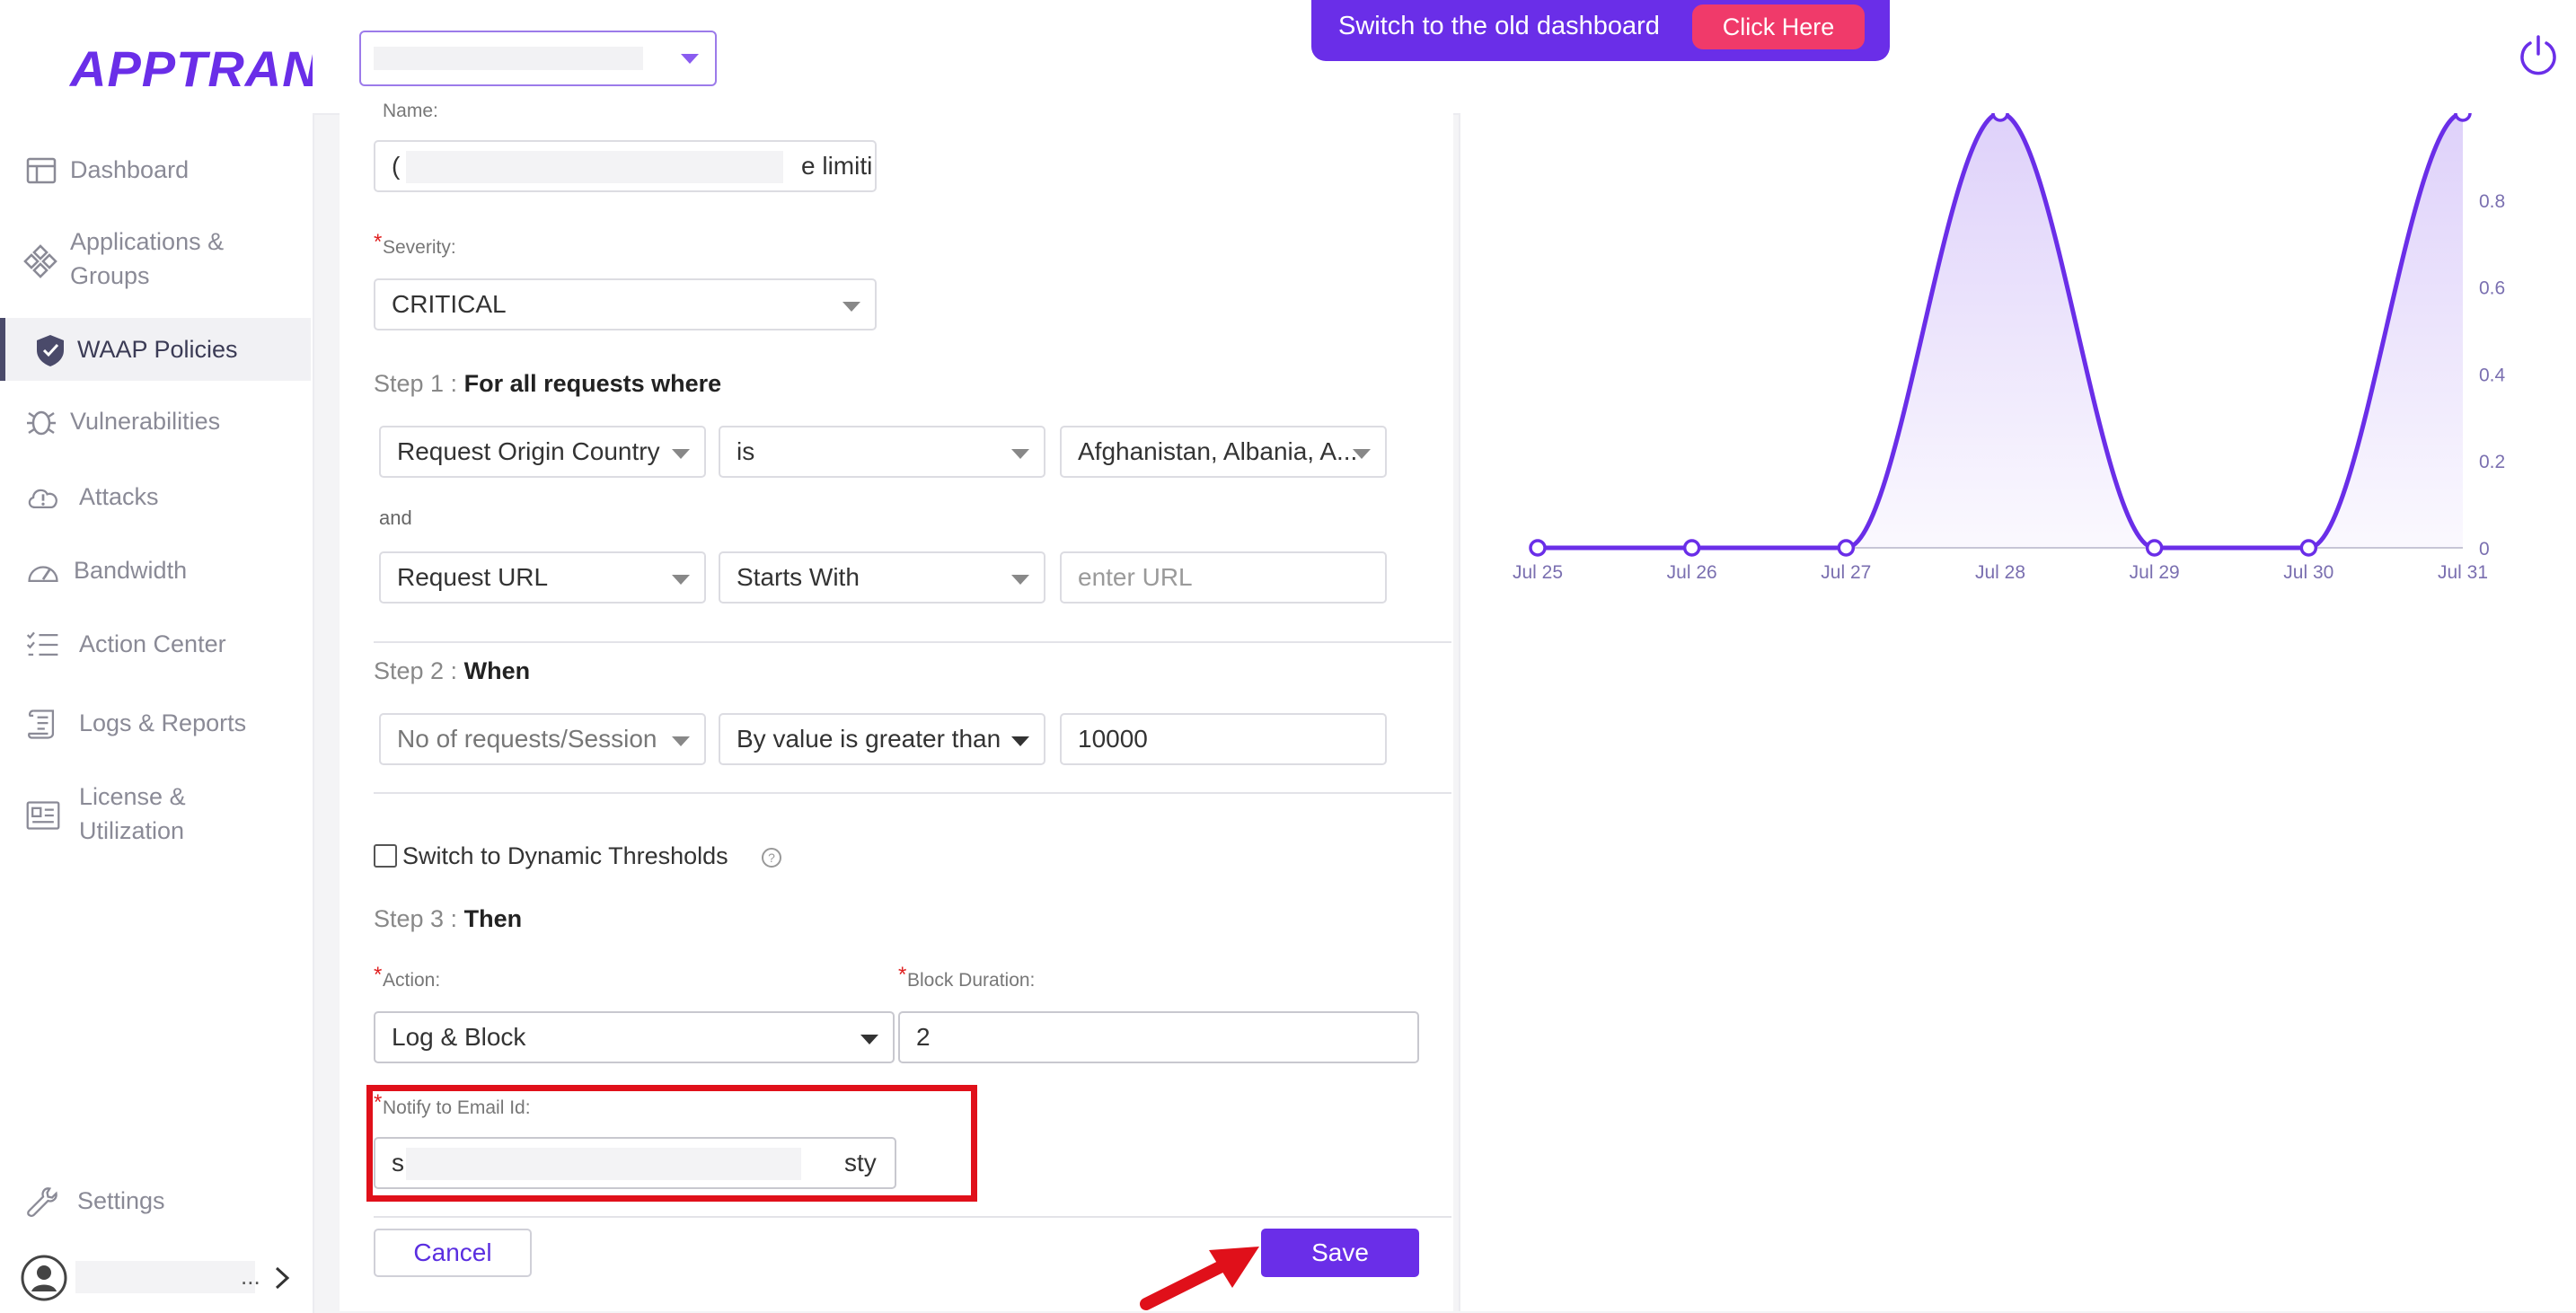 The image size is (2576, 1313). I want to click on condition1-field-select: Request Origin Country, so click(542, 452).